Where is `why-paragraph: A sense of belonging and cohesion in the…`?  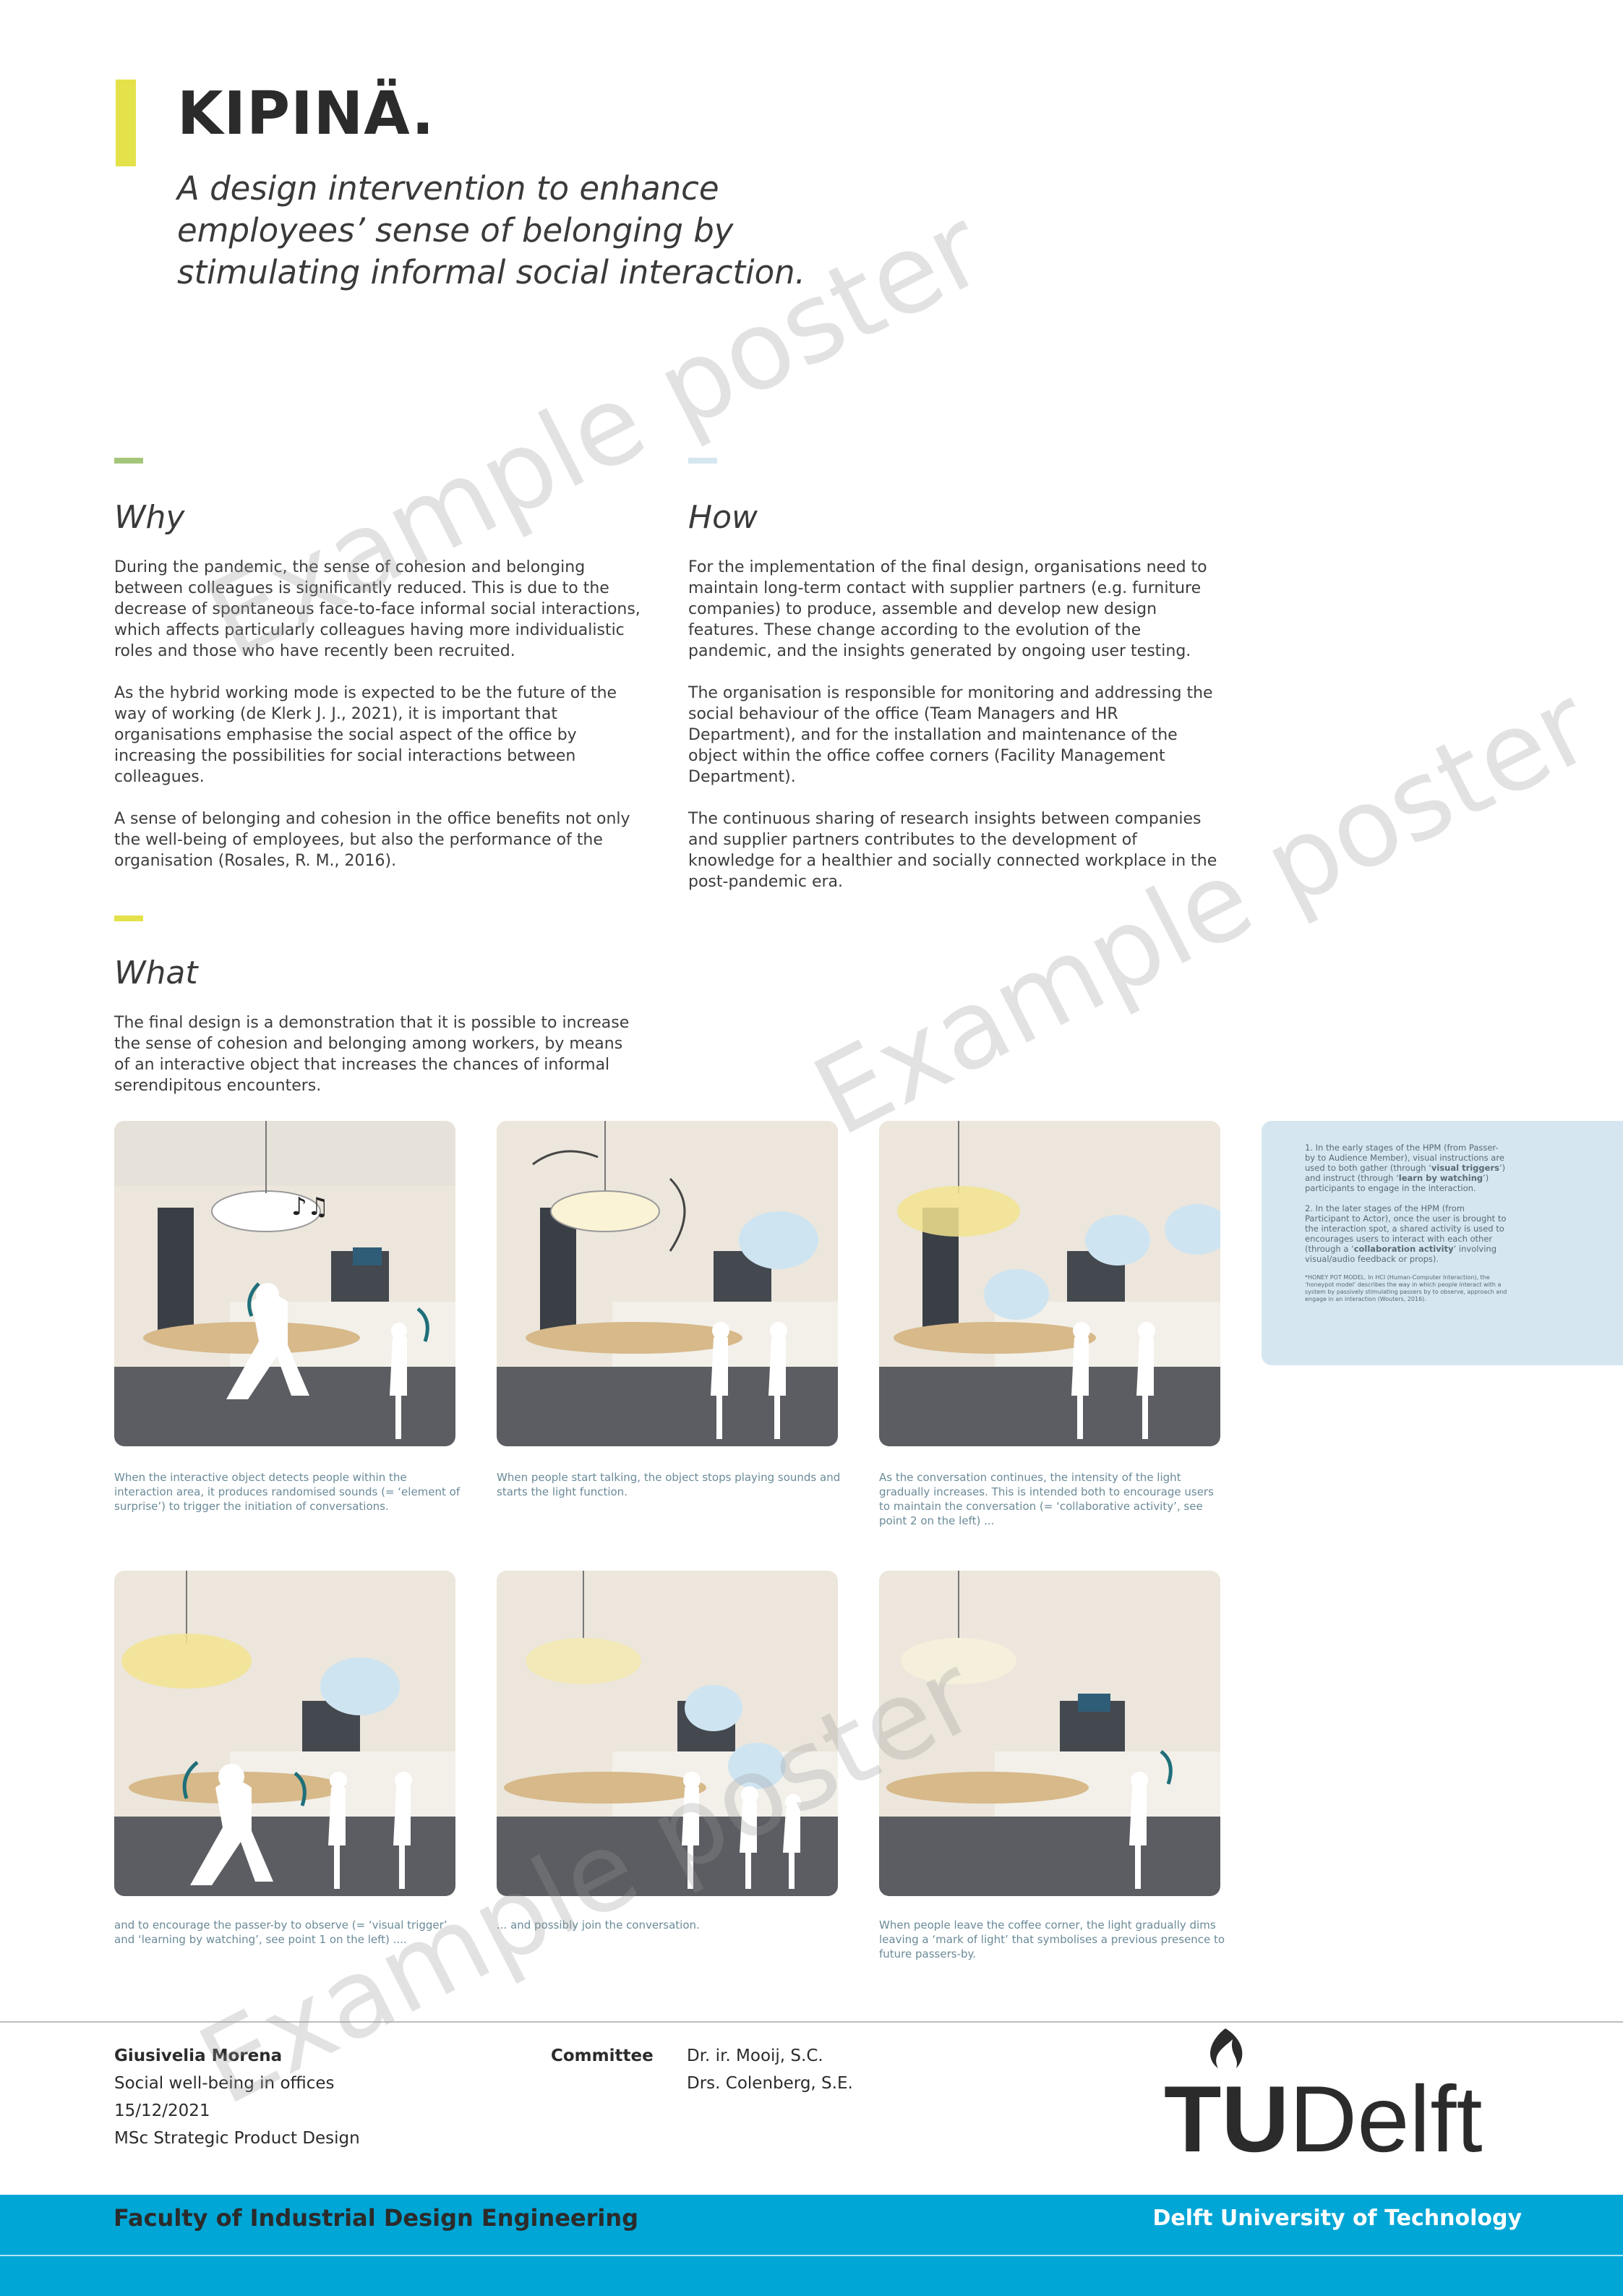 why-paragraph: A sense of belonging and cohesion in the… is located at coordinates (372, 840).